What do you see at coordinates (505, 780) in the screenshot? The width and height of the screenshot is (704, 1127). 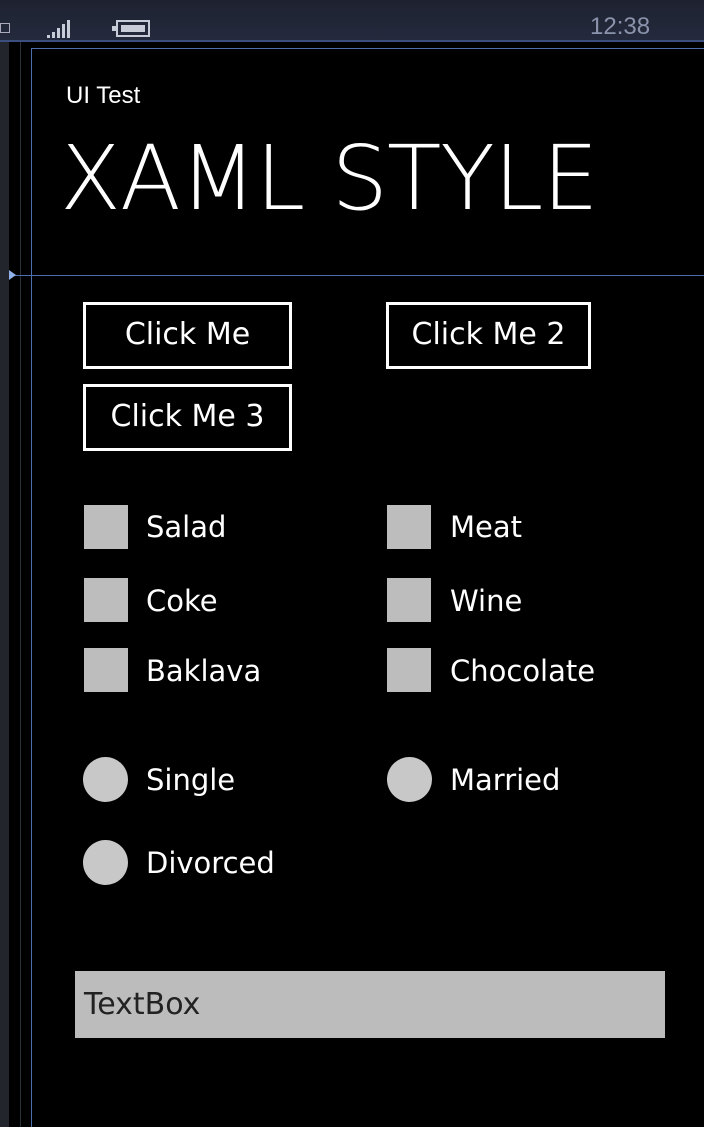 I see `radio-label-married: Married` at bounding box center [505, 780].